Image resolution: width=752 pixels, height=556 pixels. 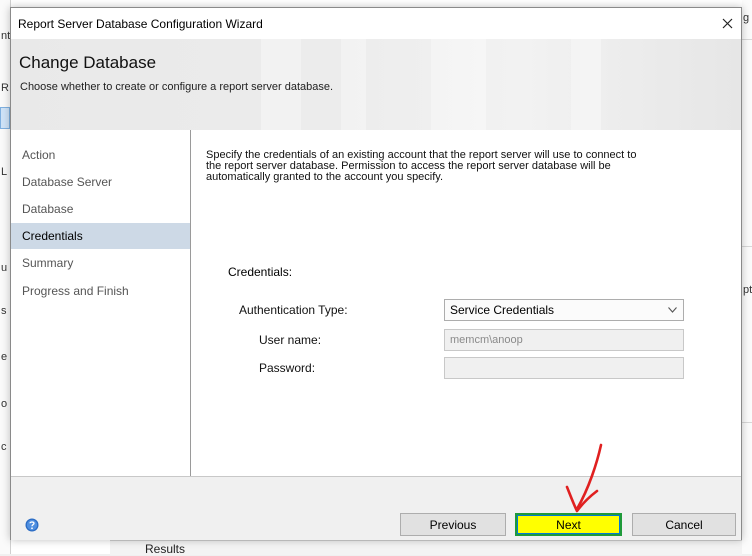 What do you see at coordinates (453, 524) in the screenshot?
I see `previous-button: Previous` at bounding box center [453, 524].